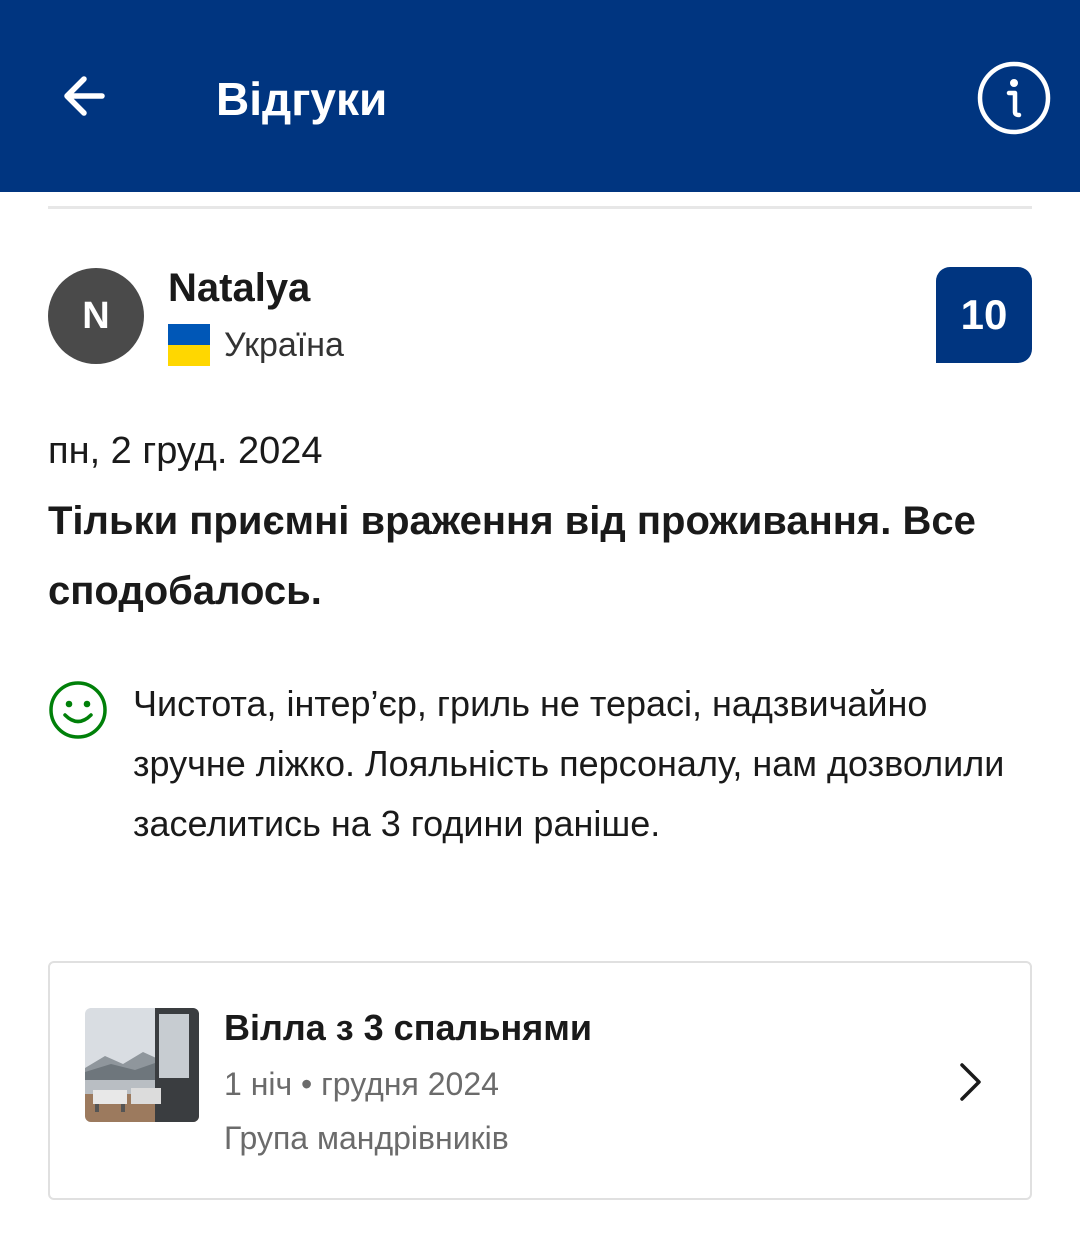  Describe the element at coordinates (361, 1084) in the screenshot. I see `room-stay-info: 1 ніч • грудня 2024` at that location.